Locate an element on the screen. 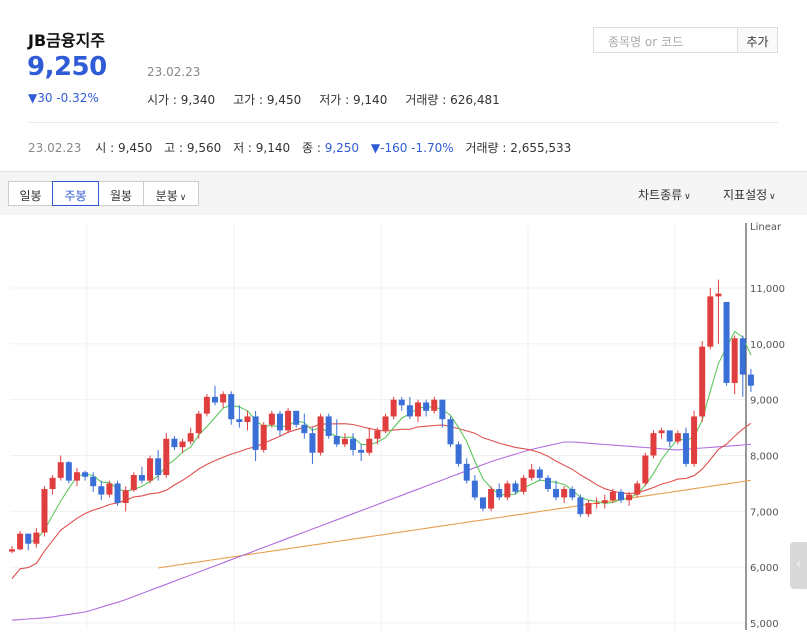  y-tick-label: 11,000 is located at coordinates (767, 289).